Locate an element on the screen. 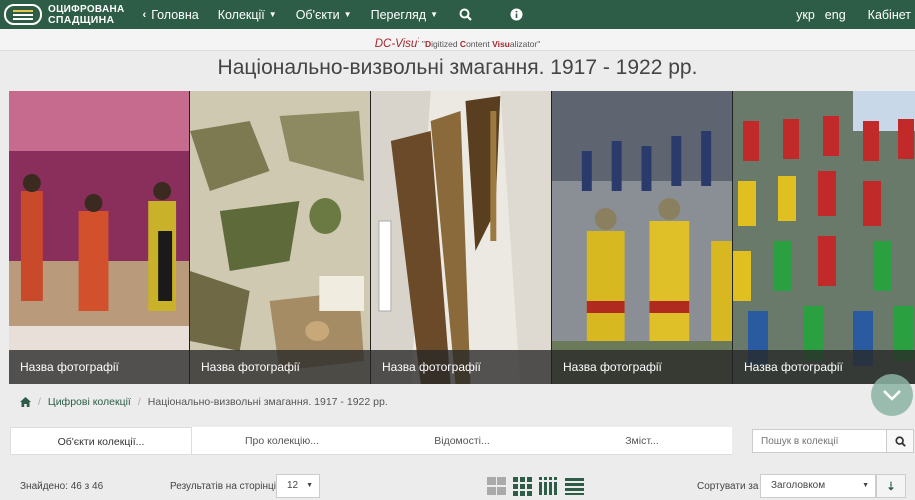  info-icon is located at coordinates (516, 14).